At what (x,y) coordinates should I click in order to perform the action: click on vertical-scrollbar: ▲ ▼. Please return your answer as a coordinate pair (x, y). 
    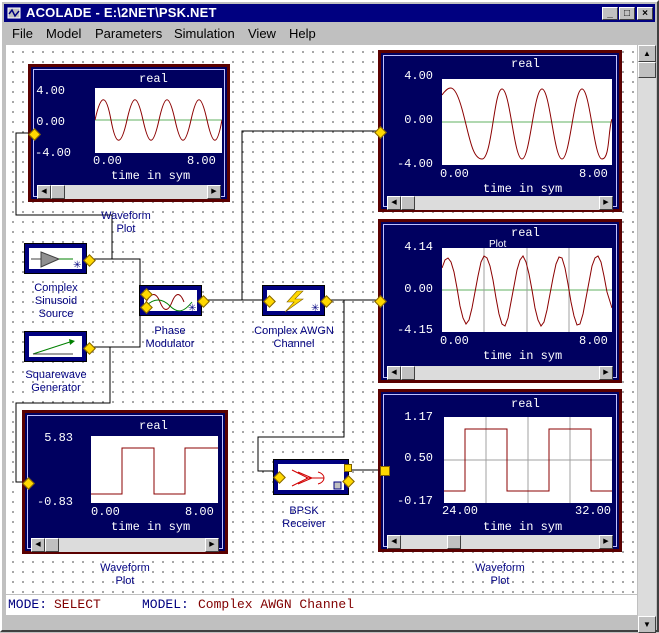
    Looking at the image, I should click on (647, 339).